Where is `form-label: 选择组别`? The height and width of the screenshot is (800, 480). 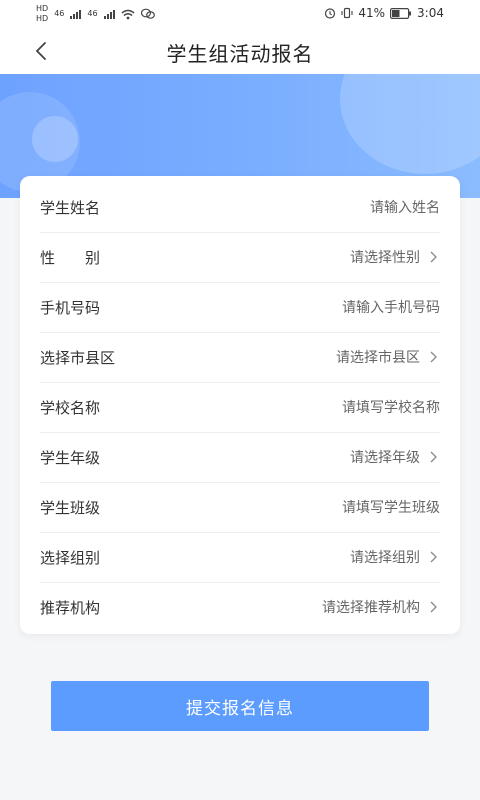
form-label: 选择组别 is located at coordinates (70, 557).